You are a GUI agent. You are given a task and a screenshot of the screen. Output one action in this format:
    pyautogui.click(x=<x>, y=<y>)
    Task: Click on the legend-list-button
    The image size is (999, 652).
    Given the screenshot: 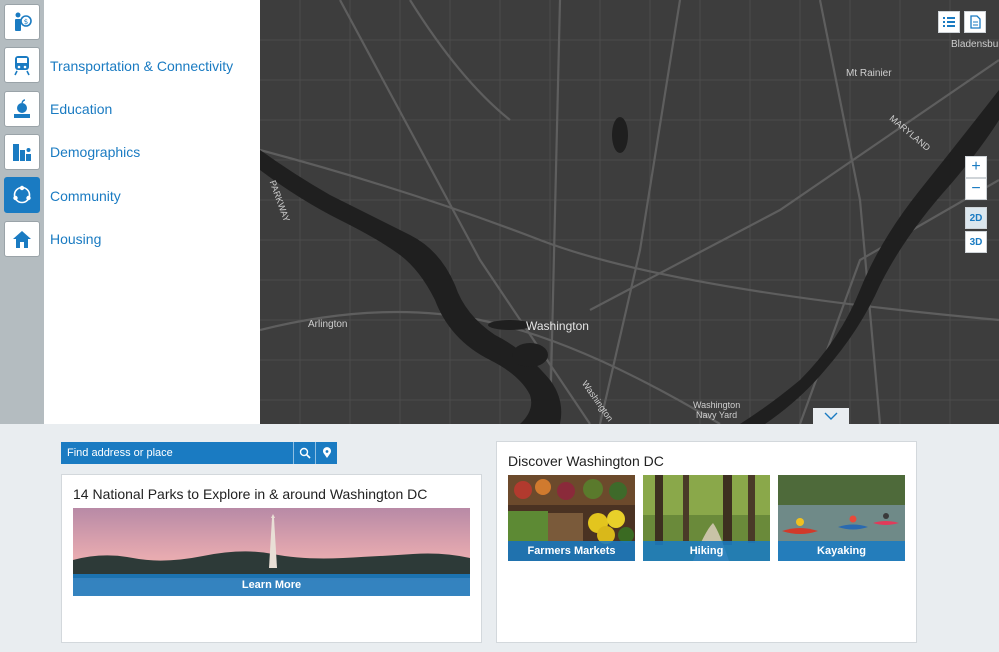 What is the action you would take?
    pyautogui.click(x=949, y=22)
    